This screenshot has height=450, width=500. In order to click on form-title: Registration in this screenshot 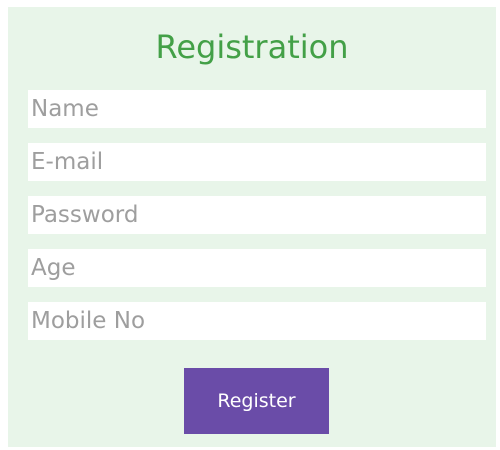, I will do `click(252, 47)`.